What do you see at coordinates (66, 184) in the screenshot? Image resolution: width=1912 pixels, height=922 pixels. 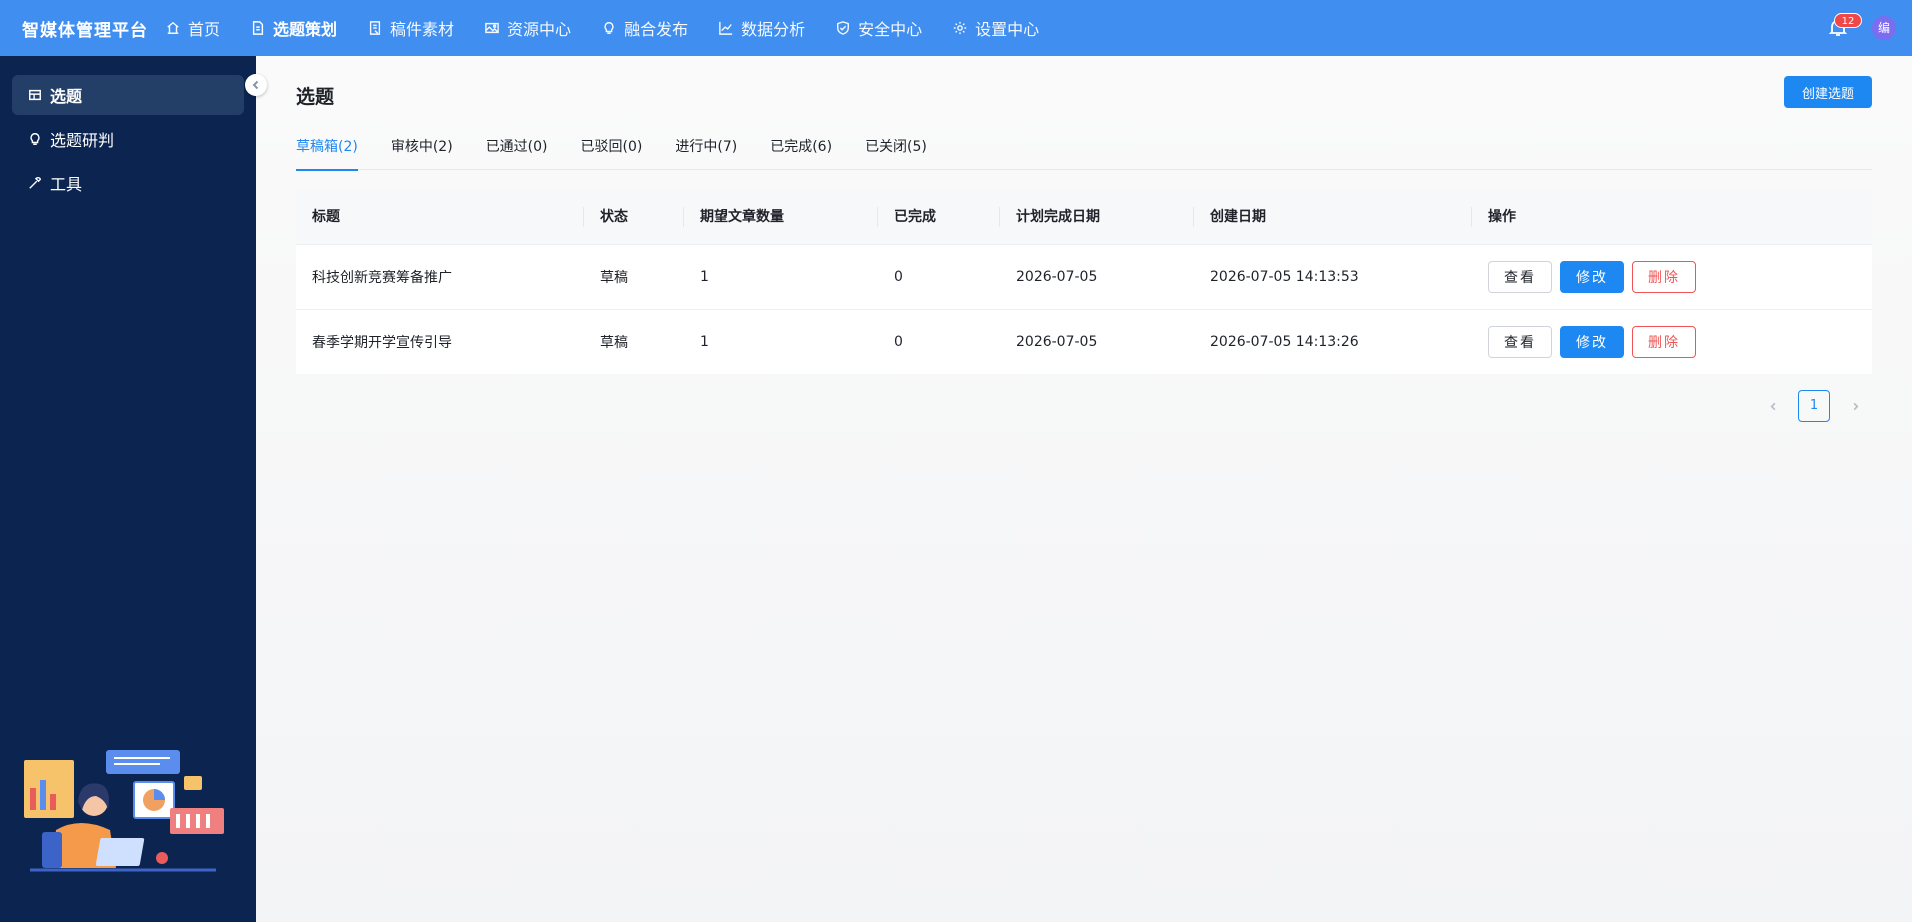 I see `sidebar-item-label: 工具` at bounding box center [66, 184].